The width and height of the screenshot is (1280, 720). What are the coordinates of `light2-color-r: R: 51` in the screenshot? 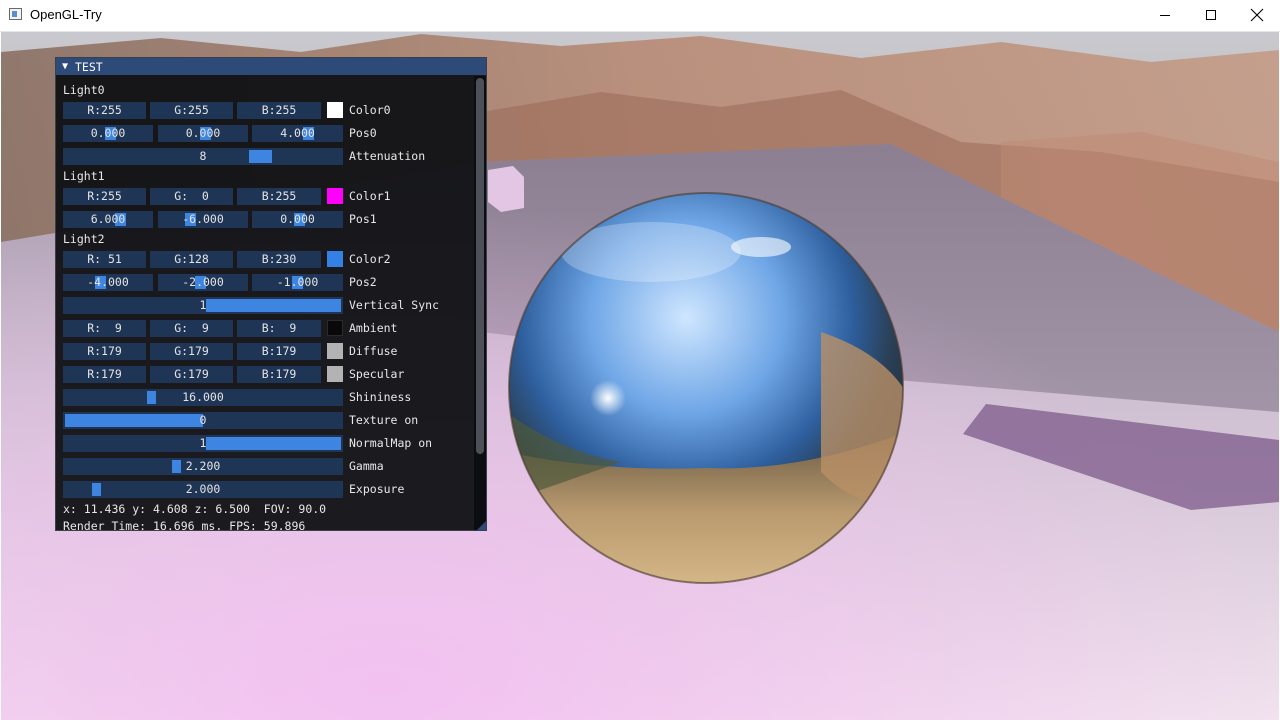 It's located at (104, 259).